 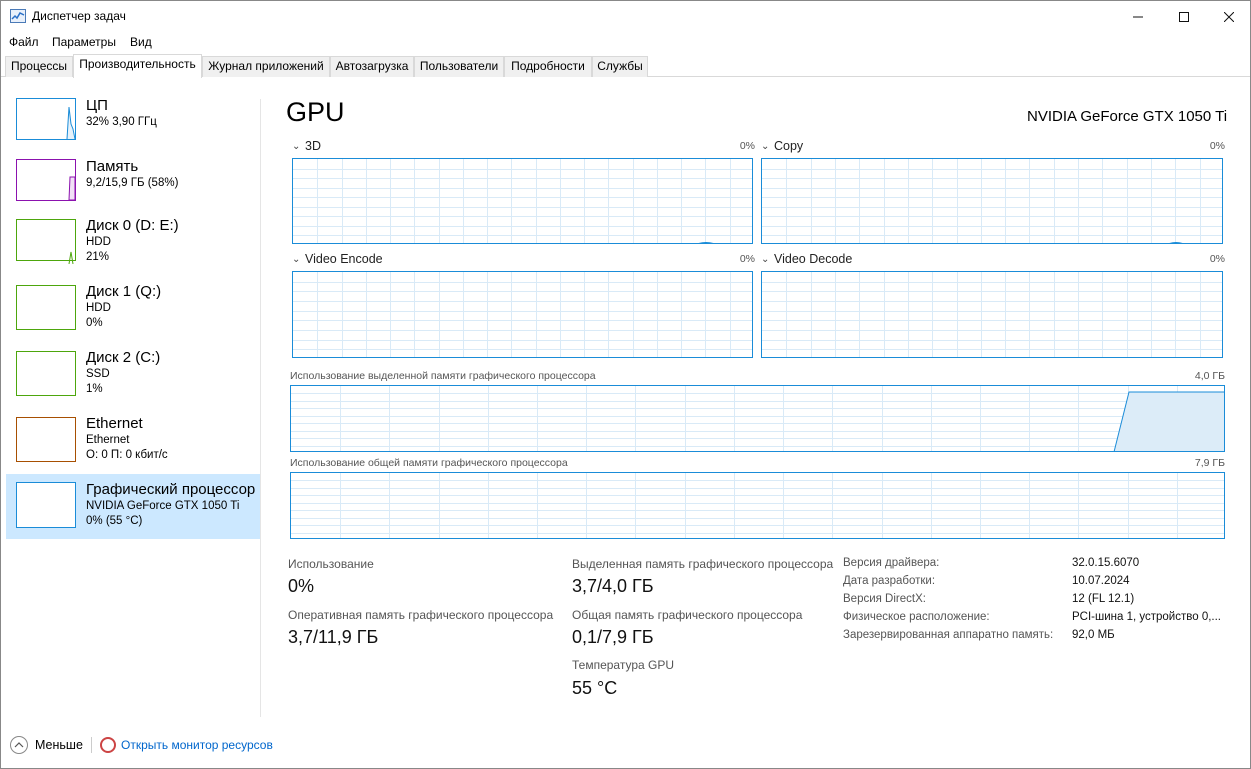 I want to click on driver-version-label: Версия драйвера:, so click(x=891, y=563).